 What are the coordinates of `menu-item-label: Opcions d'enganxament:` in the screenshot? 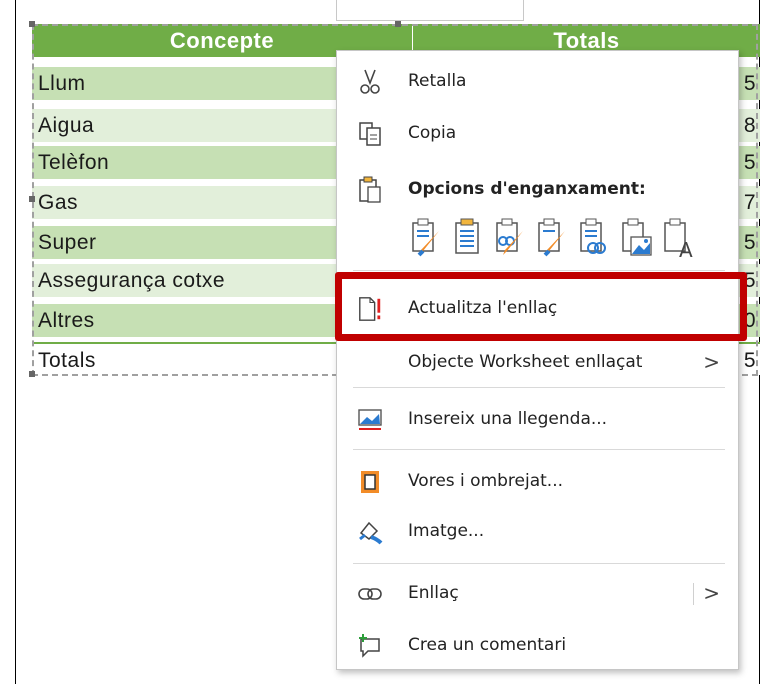 It's located at (527, 189).